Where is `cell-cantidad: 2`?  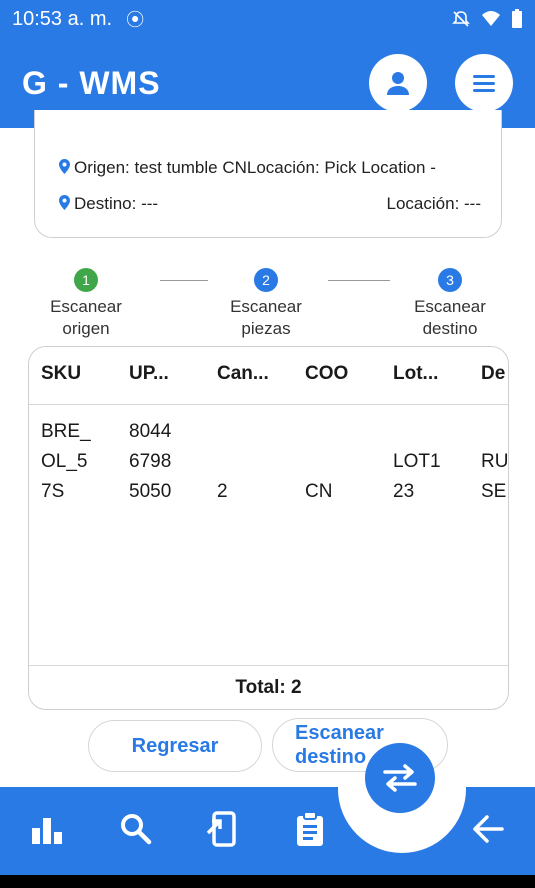 cell-cantidad: 2 is located at coordinates (222, 491).